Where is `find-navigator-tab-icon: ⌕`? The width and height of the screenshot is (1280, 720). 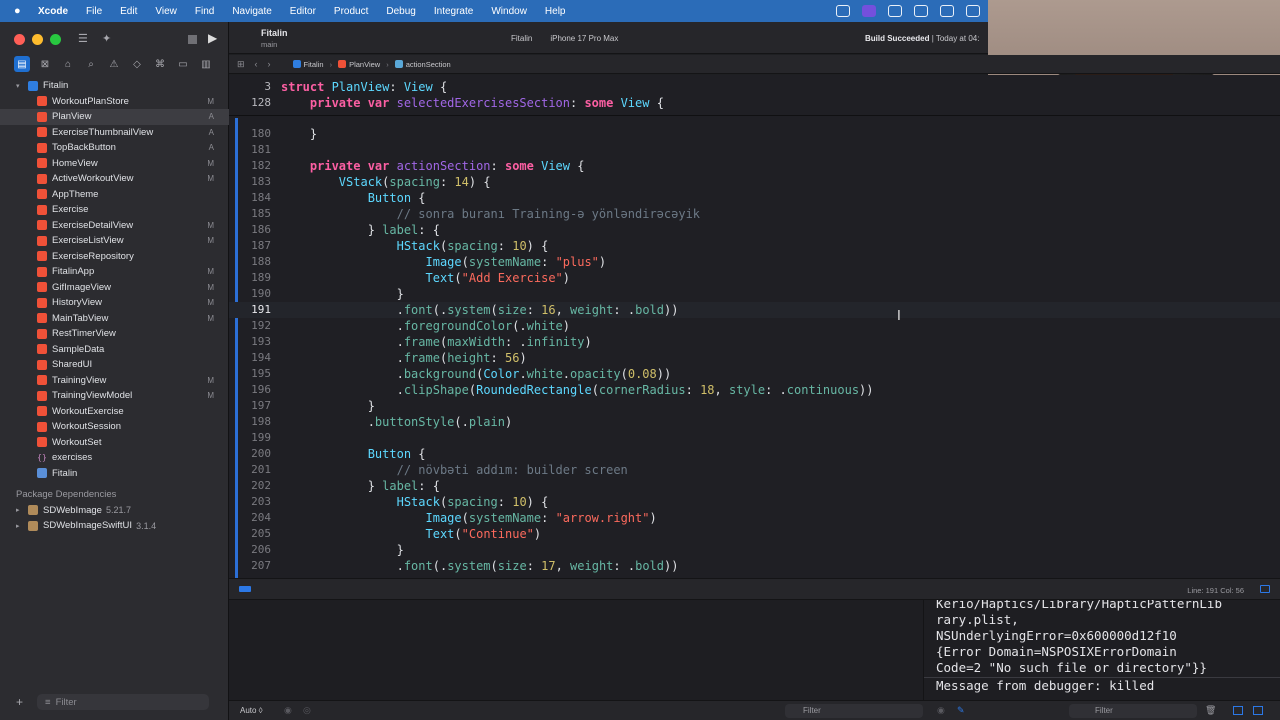
find-navigator-tab-icon: ⌕ is located at coordinates (91, 64).